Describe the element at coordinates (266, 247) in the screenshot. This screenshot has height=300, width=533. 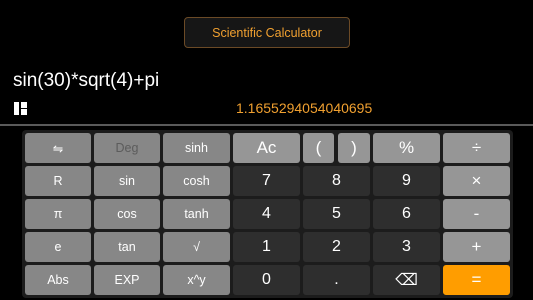
I see `digit-1-button: 1` at that location.